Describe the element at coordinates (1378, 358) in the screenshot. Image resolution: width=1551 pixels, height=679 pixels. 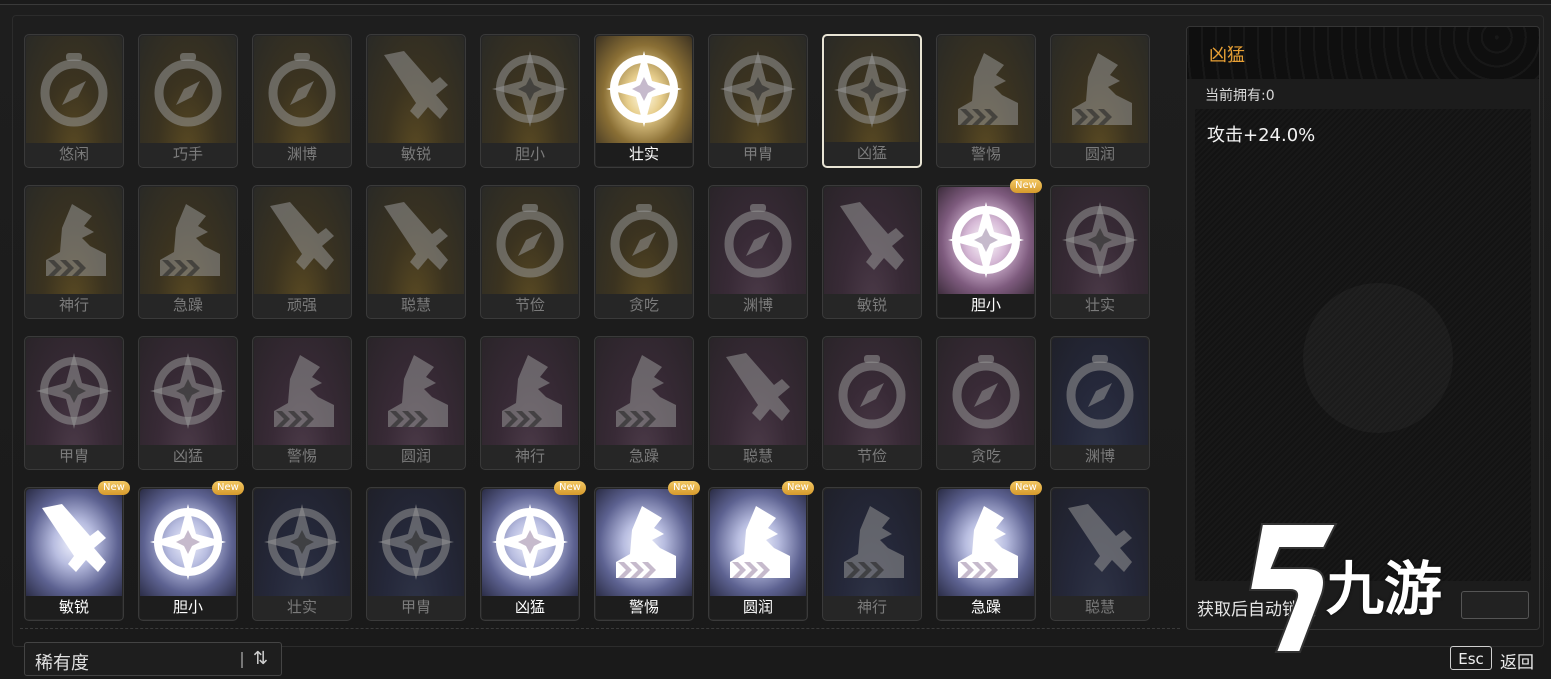
I see `watermark-emblem-icon` at that location.